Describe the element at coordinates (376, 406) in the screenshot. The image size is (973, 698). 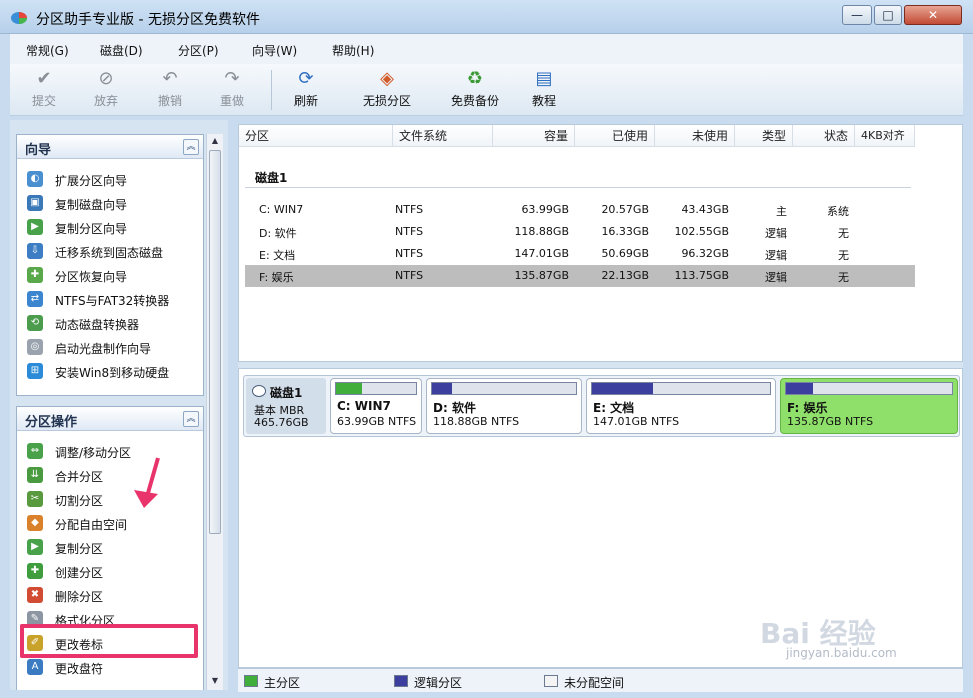
I see `partition-block-c: C: WIN7 63.99GB NTFS` at that location.